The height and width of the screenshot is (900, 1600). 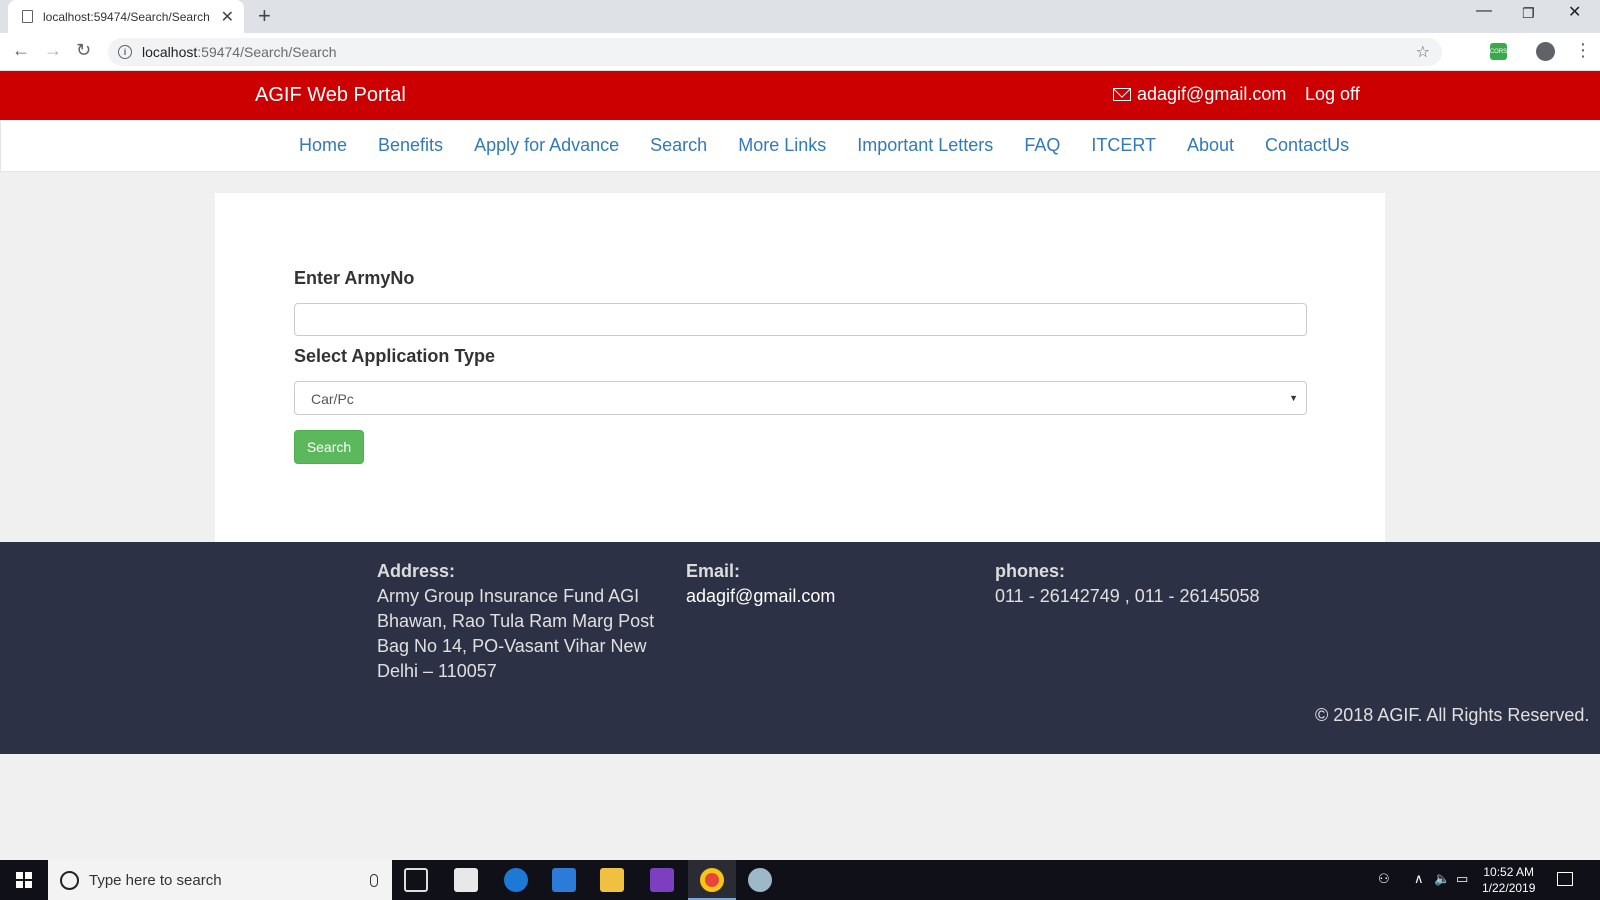 What do you see at coordinates (1307, 145) in the screenshot?
I see `nav-contactus: ContactUs` at bounding box center [1307, 145].